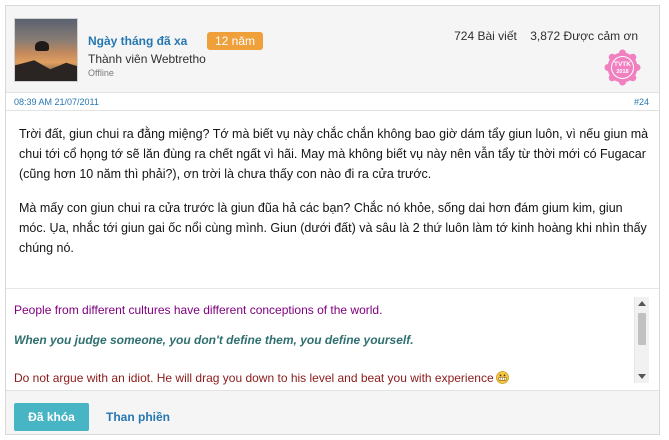 This screenshot has width=669, height=440. What do you see at coordinates (622, 64) in the screenshot?
I see `award-line1: TVTK` at bounding box center [622, 64].